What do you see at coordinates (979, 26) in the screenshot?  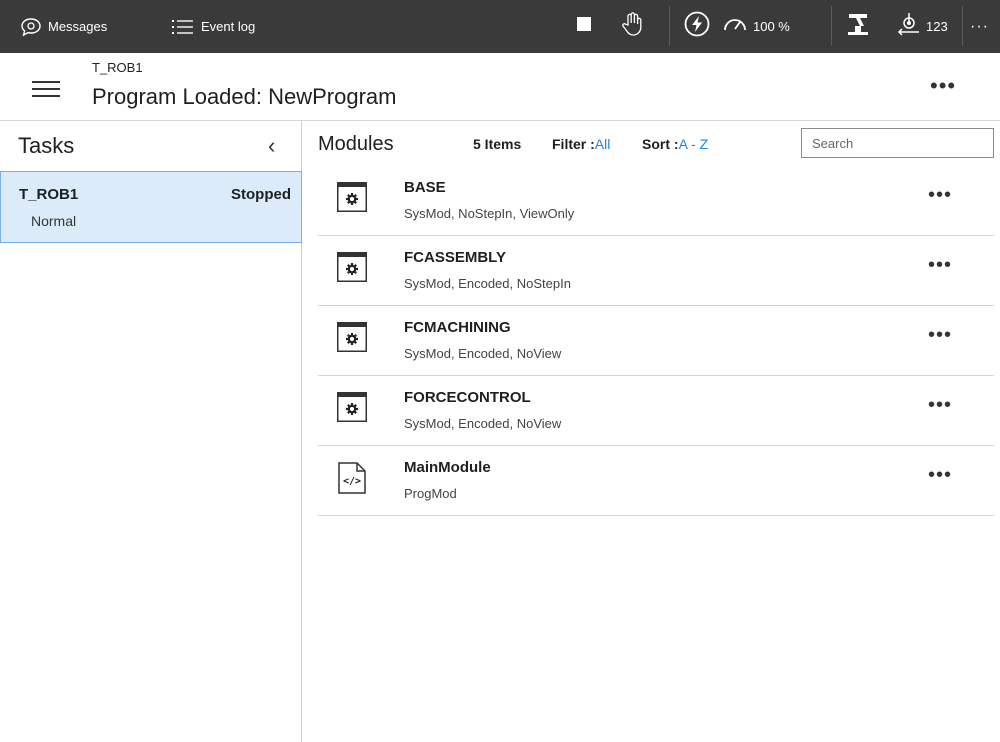 I see `topbar-more-button: ···` at bounding box center [979, 26].